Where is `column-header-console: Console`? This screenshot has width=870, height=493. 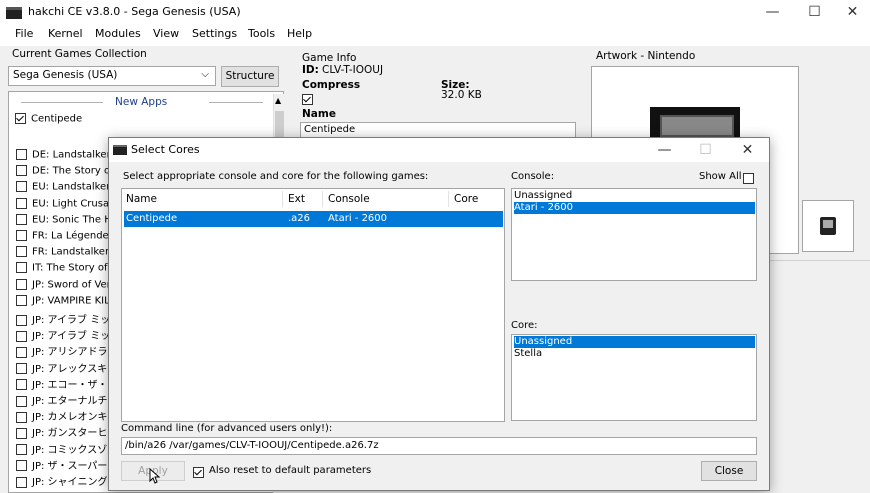 column-header-console: Console is located at coordinates (349, 199).